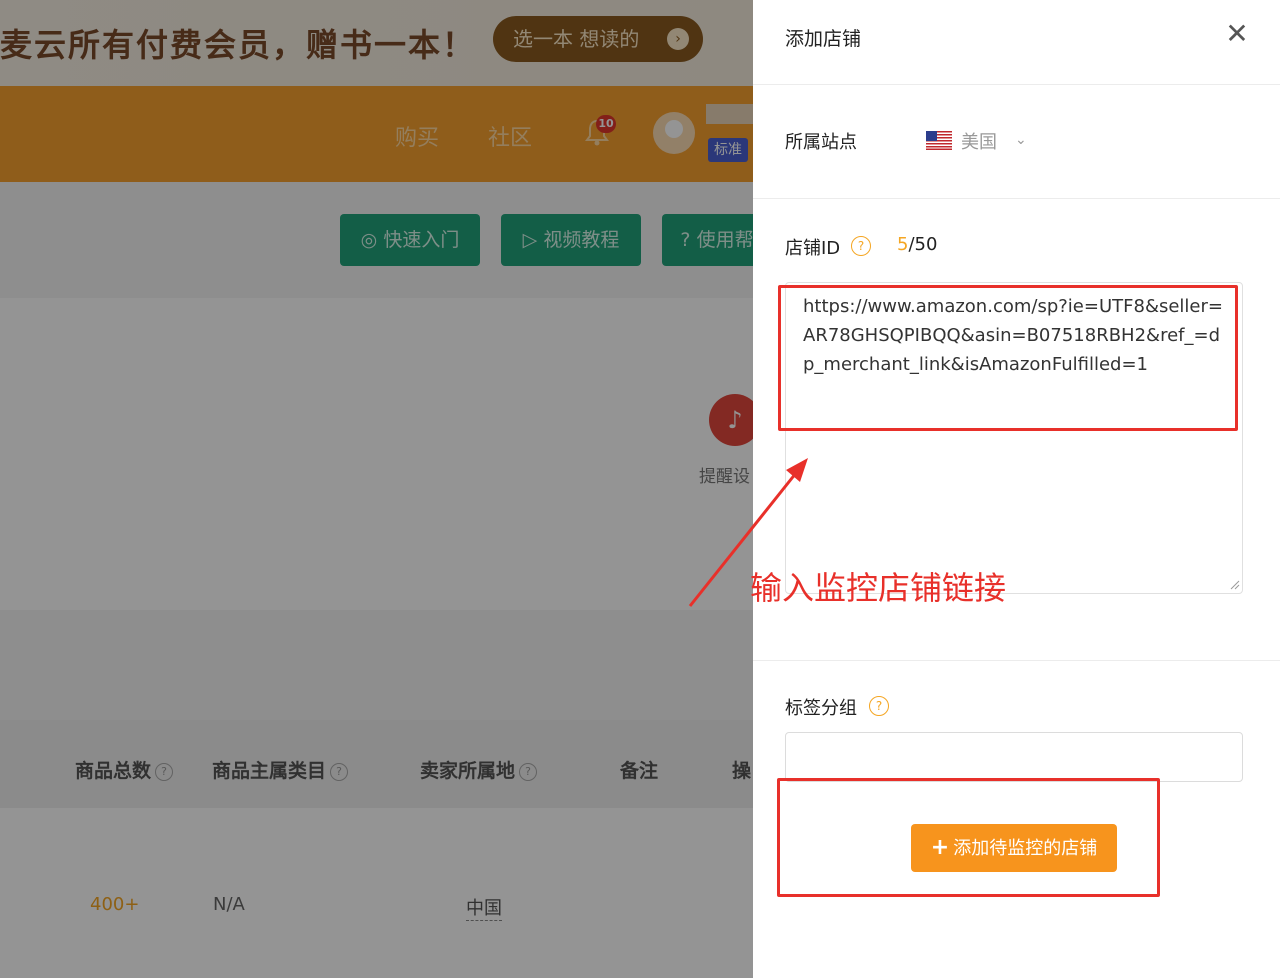 This screenshot has width=1280, height=978. What do you see at coordinates (1021, 140) in the screenshot?
I see `chevron-down-icon: ⌄` at bounding box center [1021, 140].